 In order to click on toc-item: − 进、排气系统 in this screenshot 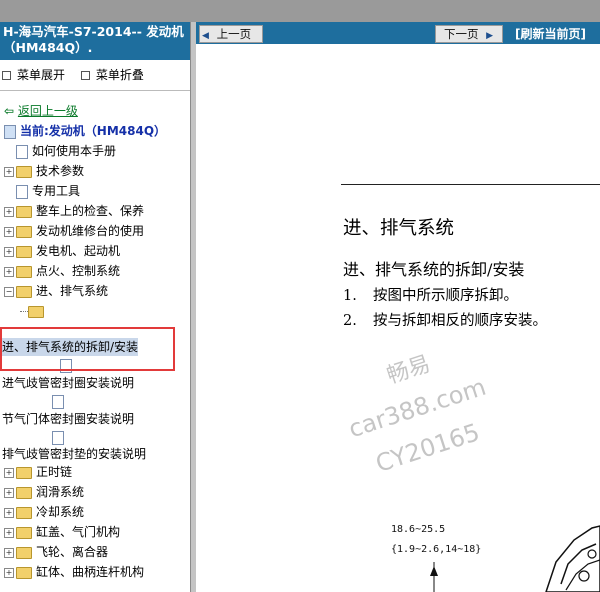, I will do `click(56, 291)`.